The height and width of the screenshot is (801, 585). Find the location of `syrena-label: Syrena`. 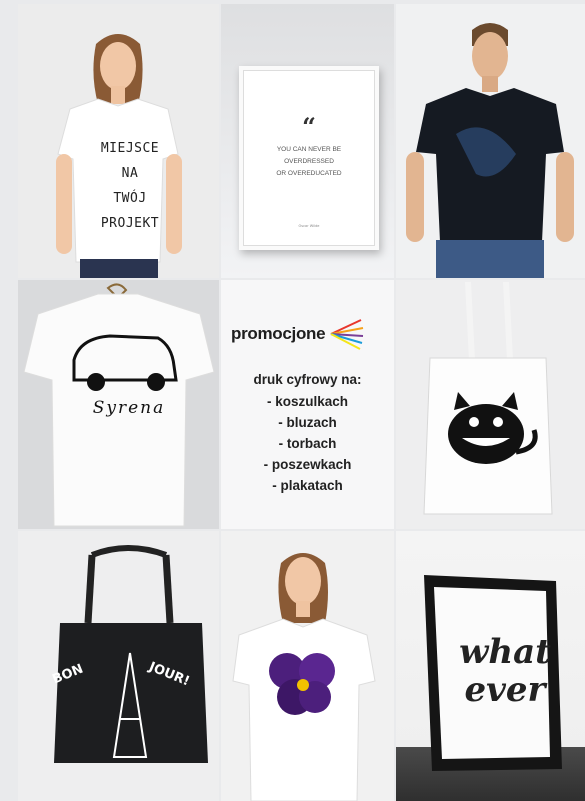

syrena-label: Syrena is located at coordinates (129, 408).